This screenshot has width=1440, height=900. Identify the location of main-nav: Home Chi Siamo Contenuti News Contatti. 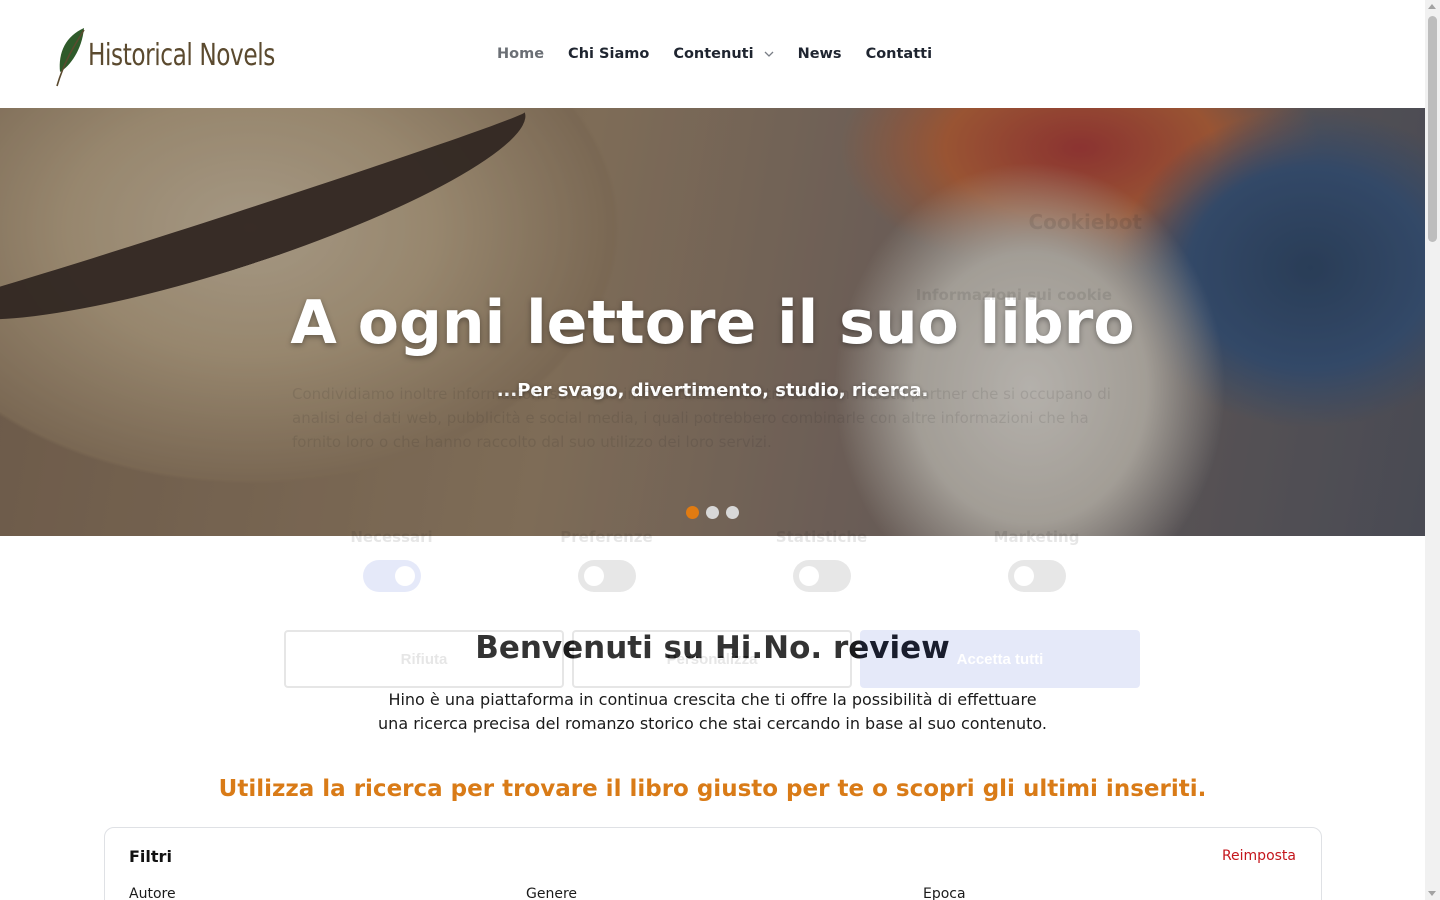
(726, 54).